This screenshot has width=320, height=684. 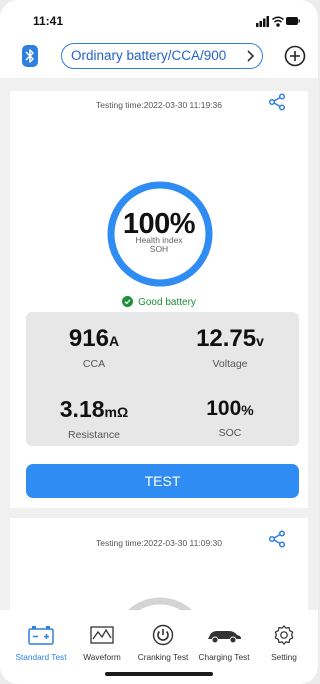 What do you see at coordinates (163, 635) in the screenshot?
I see `power-icon` at bounding box center [163, 635].